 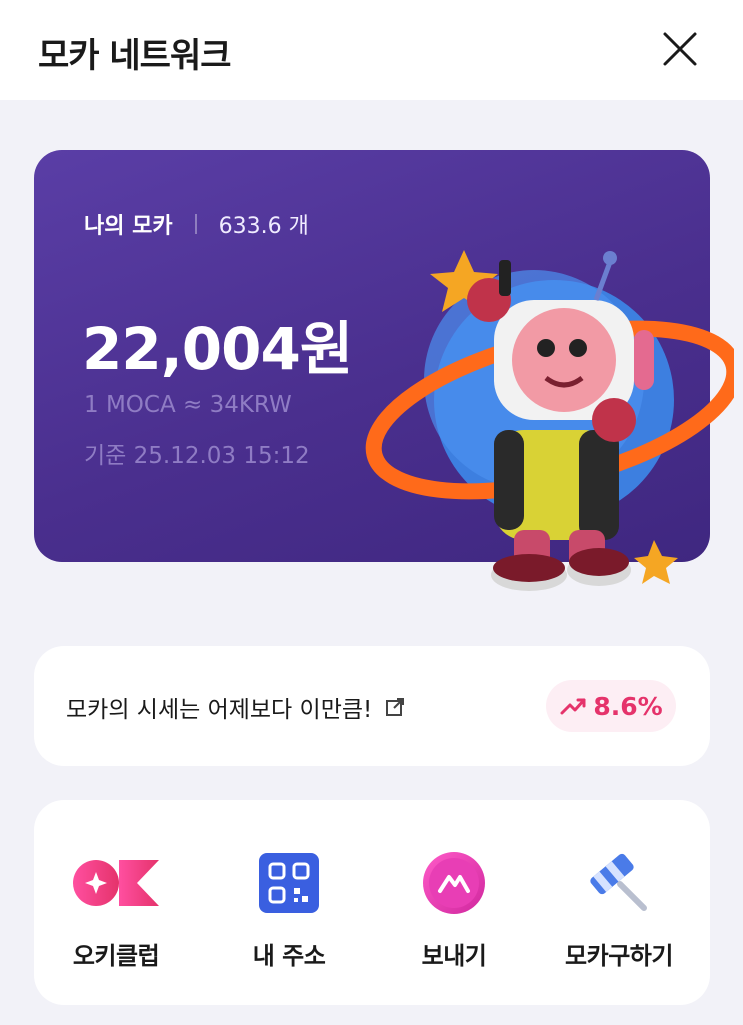 What do you see at coordinates (454, 883) in the screenshot?
I see `send-moca-icon` at bounding box center [454, 883].